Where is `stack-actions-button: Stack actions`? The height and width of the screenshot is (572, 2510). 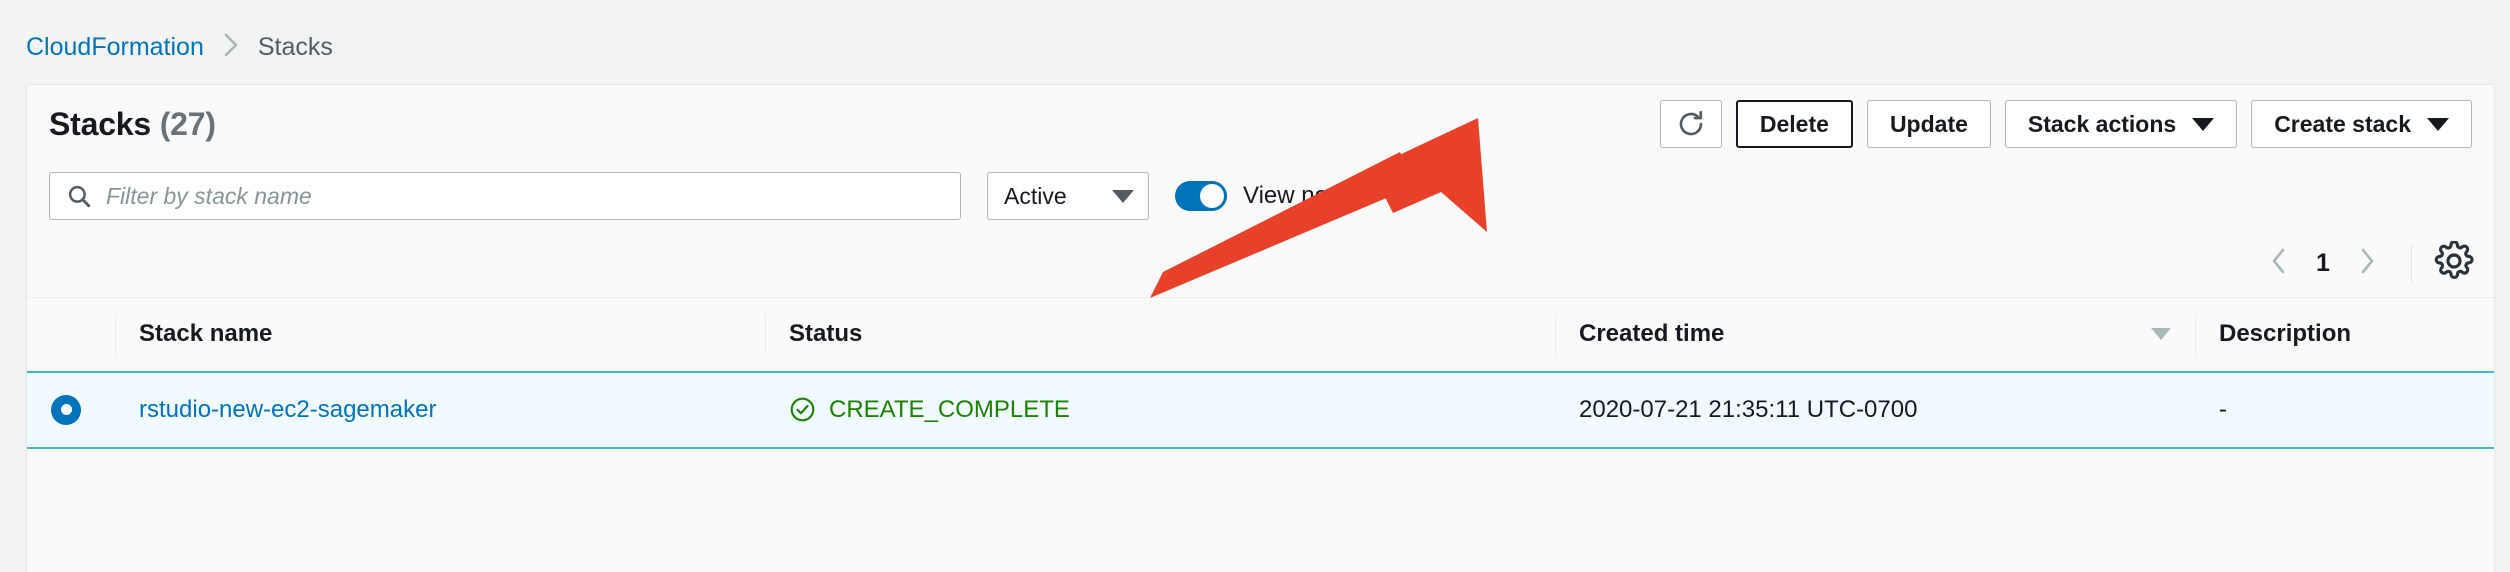 stack-actions-button: Stack actions is located at coordinates (2121, 124).